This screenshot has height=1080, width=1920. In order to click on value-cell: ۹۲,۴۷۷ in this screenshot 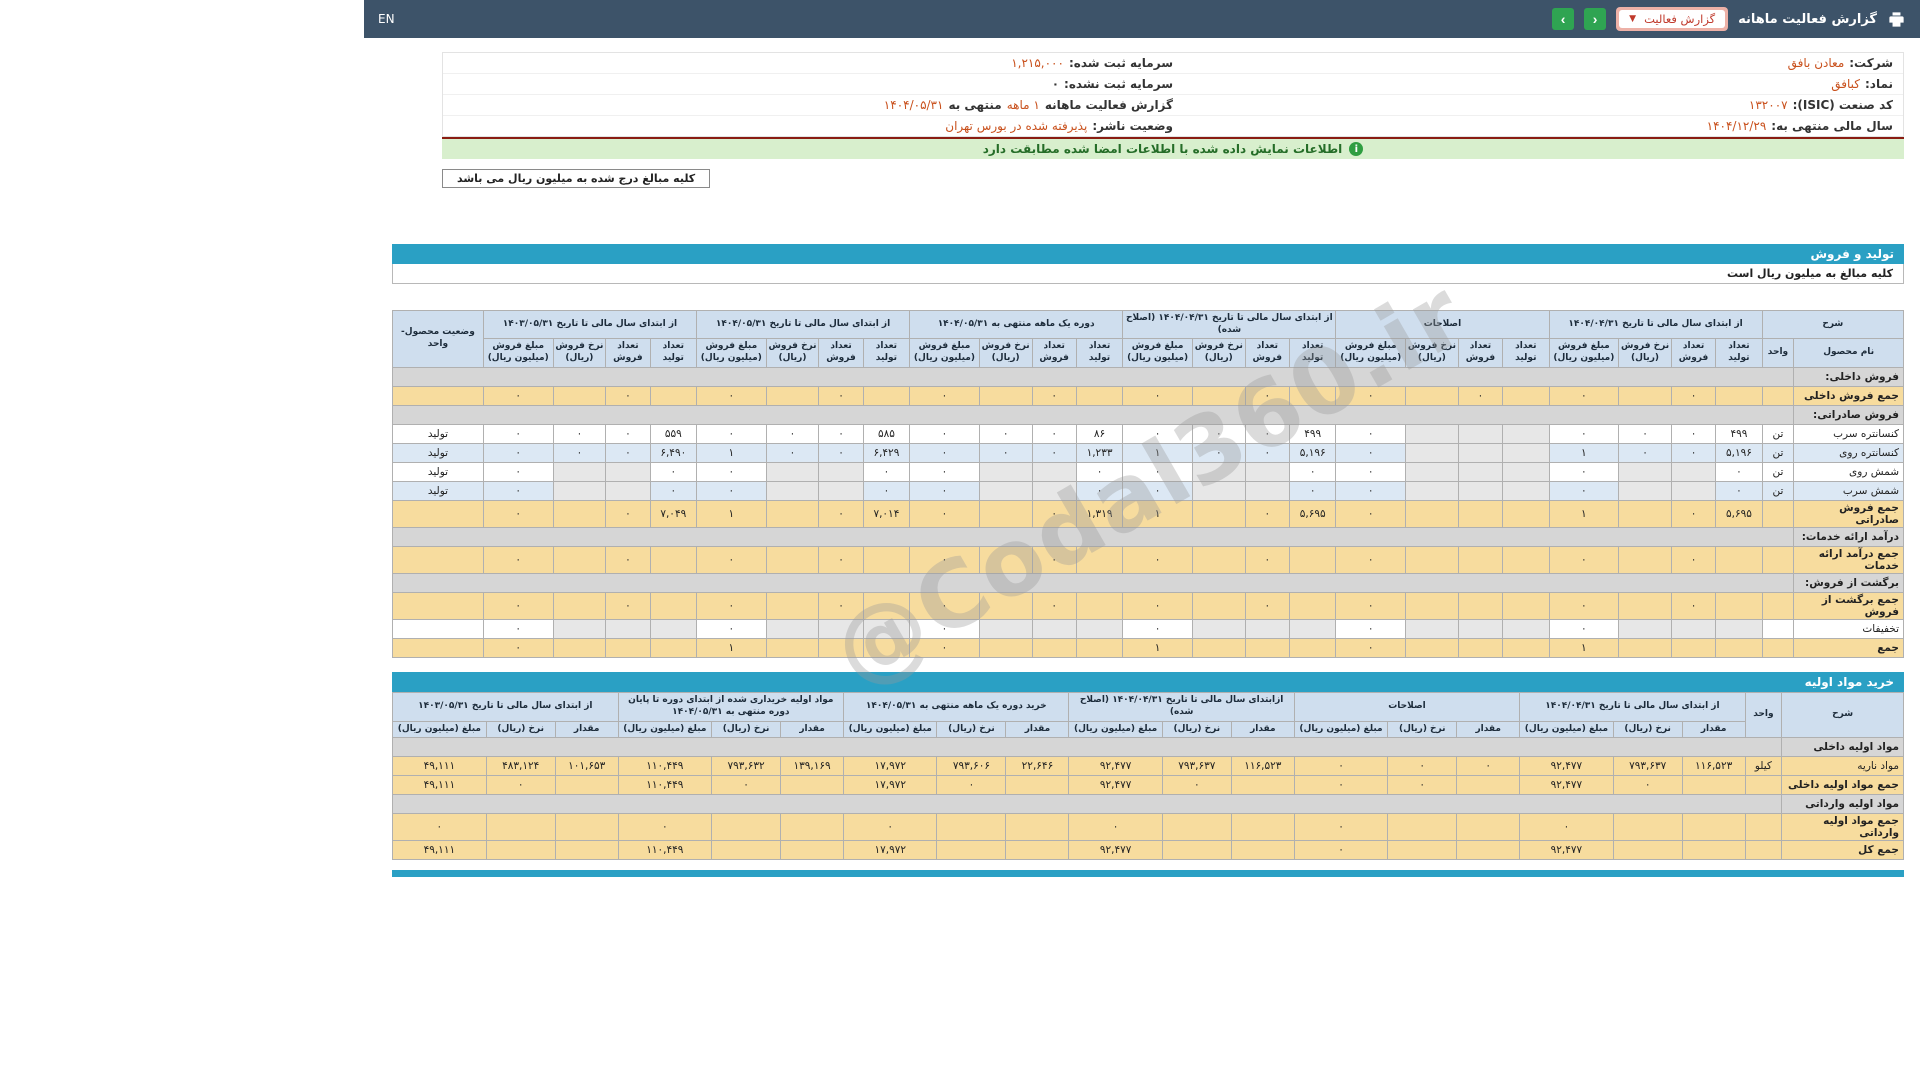, I will do `click(1115, 766)`.